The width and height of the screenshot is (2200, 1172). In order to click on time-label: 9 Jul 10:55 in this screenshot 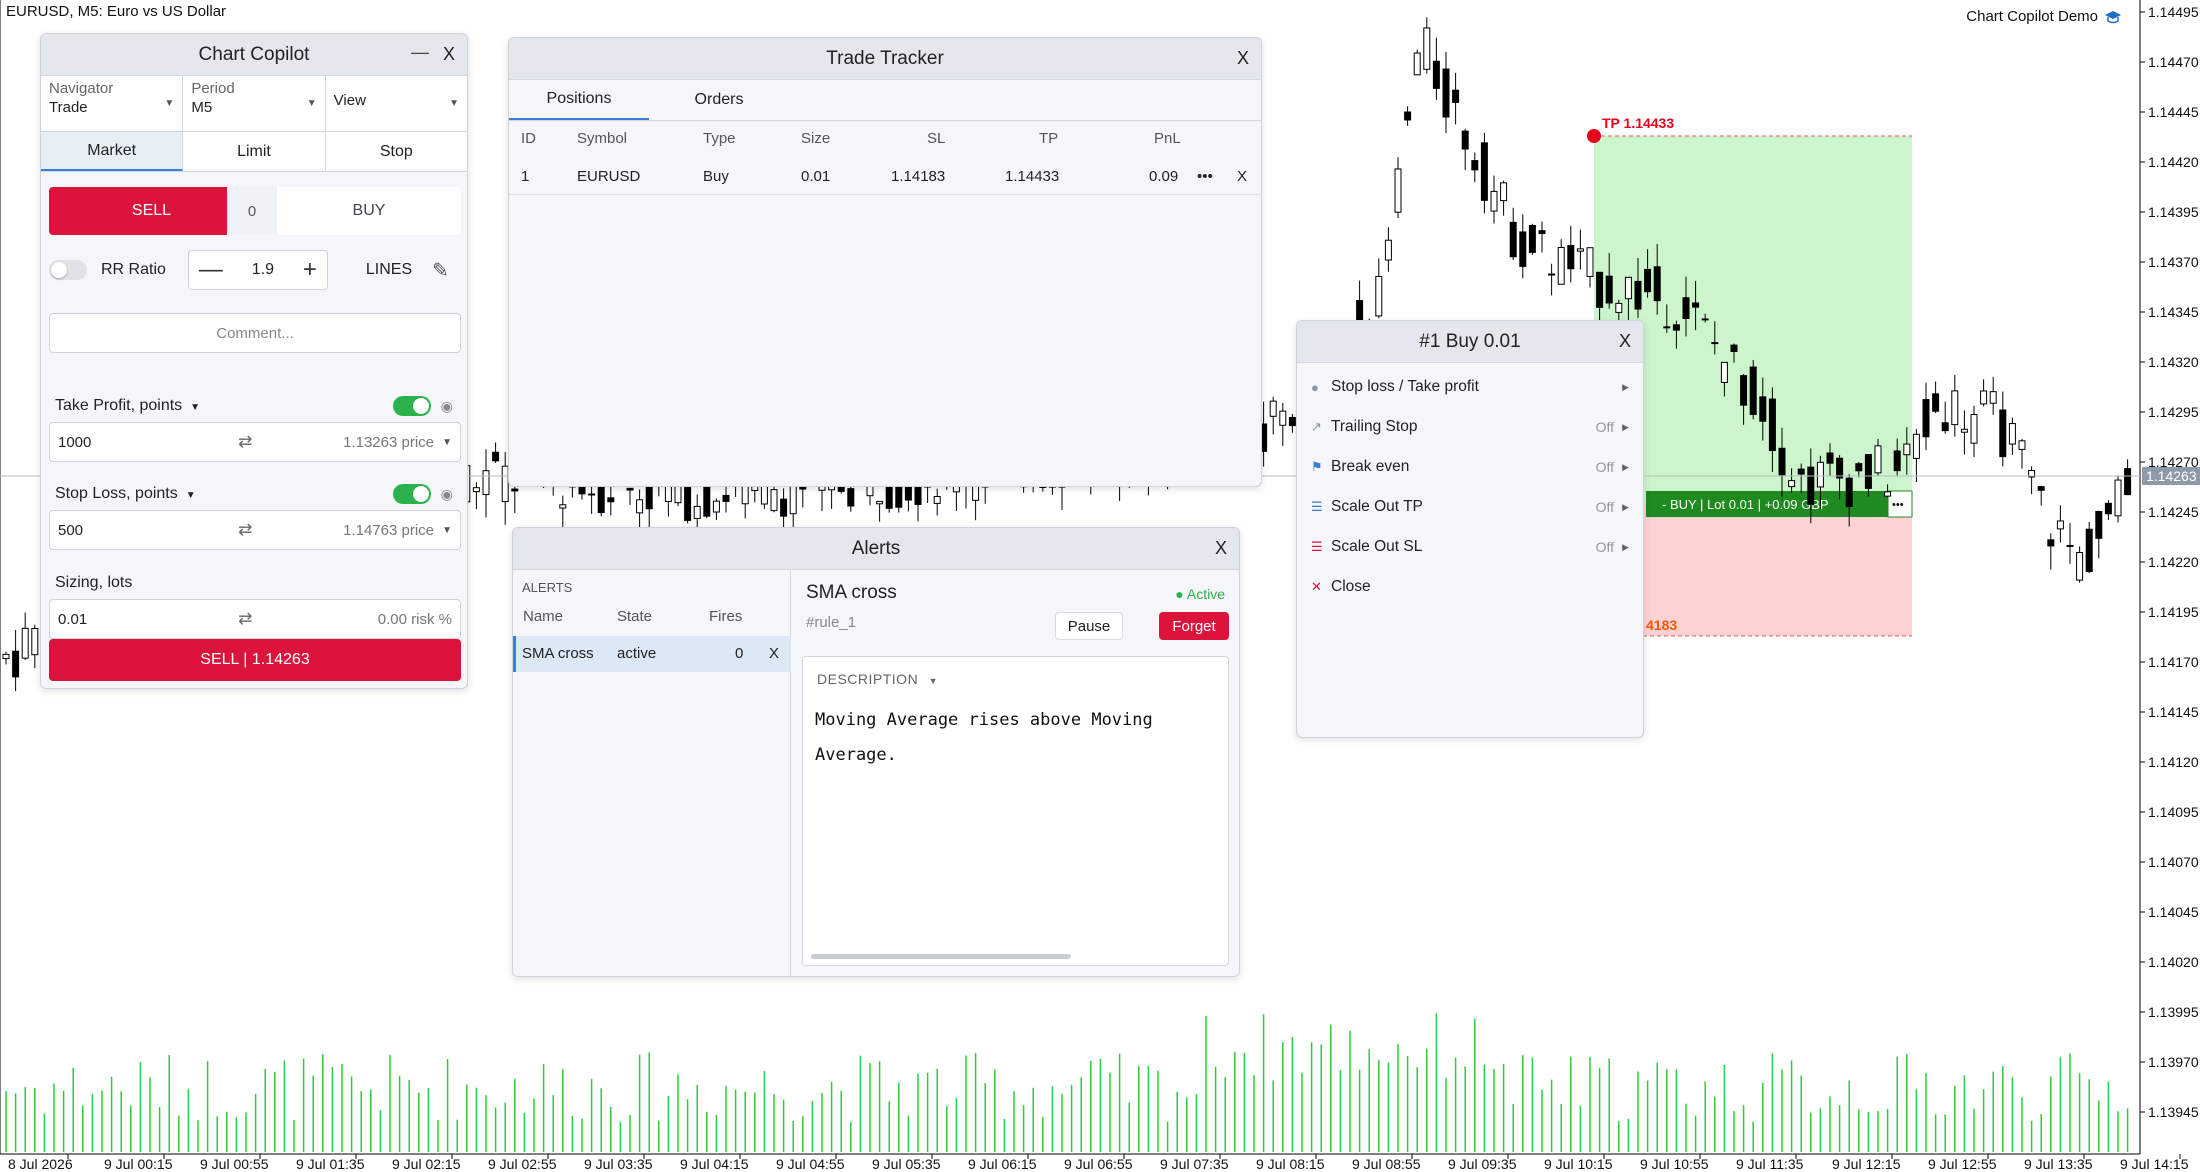, I will do `click(1674, 1164)`.